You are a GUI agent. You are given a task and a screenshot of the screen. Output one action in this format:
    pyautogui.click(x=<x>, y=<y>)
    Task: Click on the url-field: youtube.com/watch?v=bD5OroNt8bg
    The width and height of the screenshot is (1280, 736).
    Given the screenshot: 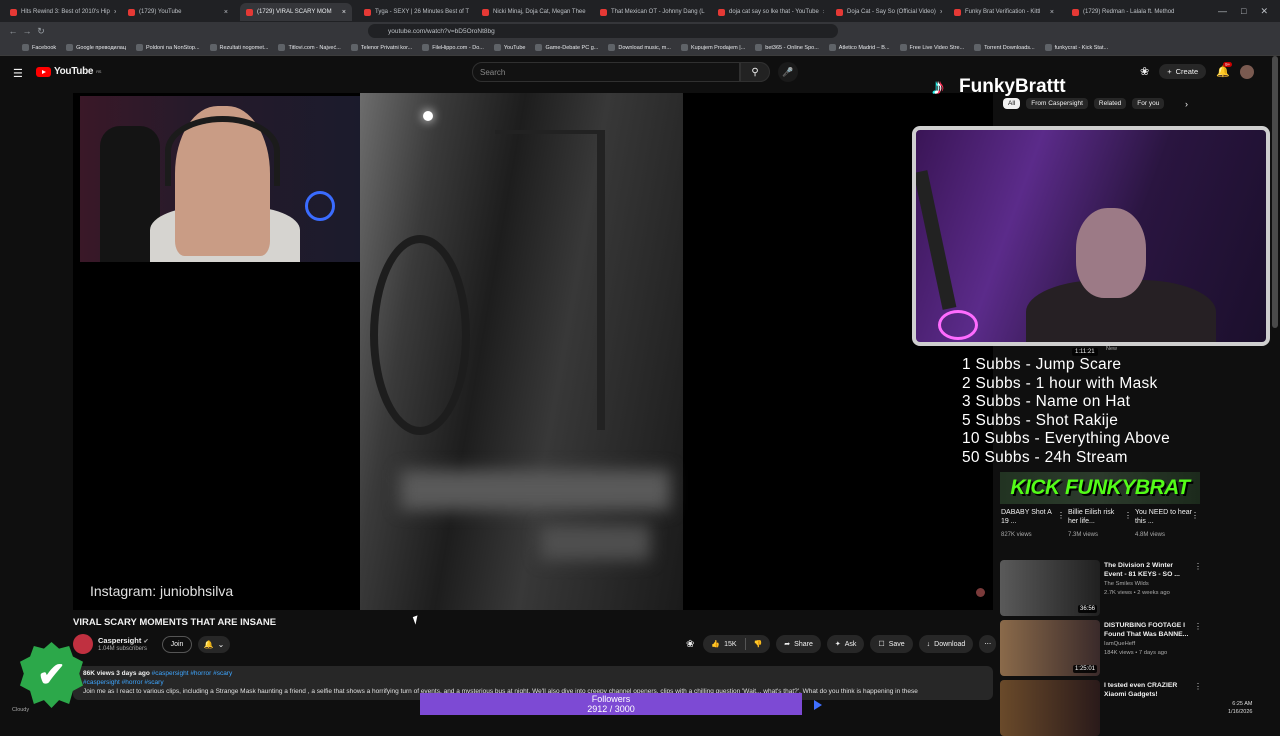 What is the action you would take?
    pyautogui.click(x=603, y=31)
    